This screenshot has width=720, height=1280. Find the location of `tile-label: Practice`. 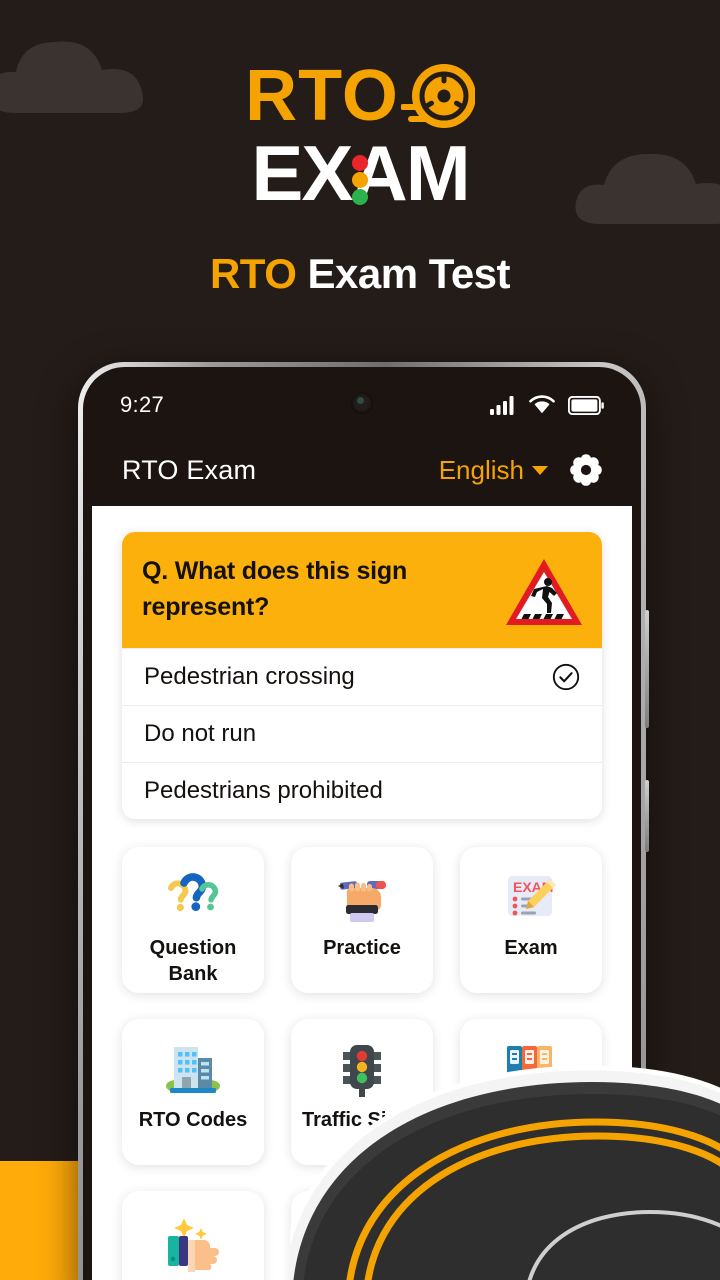

tile-label: Practice is located at coordinates (362, 948).